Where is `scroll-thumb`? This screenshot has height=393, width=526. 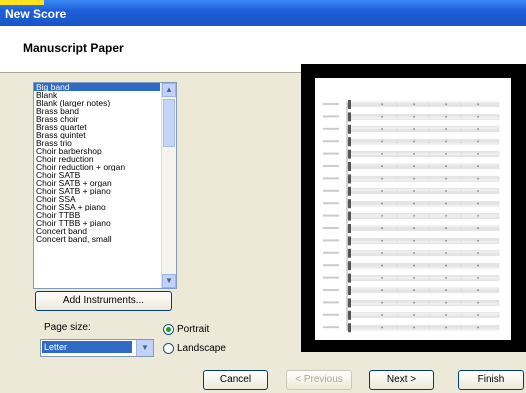 scroll-thumb is located at coordinates (169, 123).